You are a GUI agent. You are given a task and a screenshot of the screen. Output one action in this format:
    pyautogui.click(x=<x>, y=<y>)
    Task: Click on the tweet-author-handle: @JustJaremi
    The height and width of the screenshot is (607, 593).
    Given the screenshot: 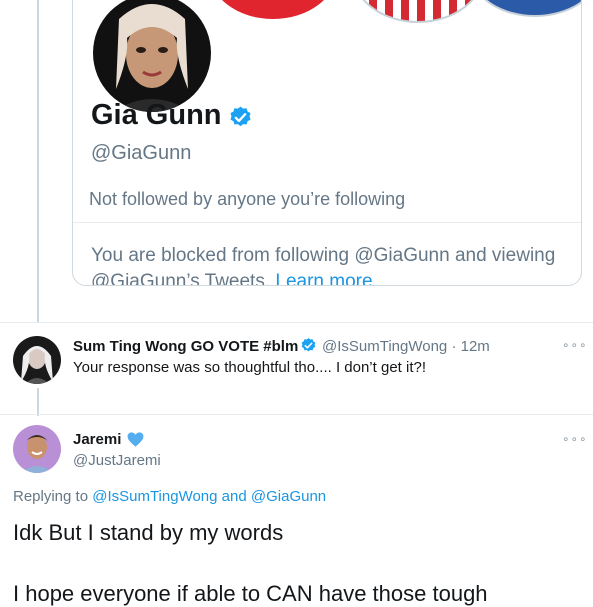 What is the action you would take?
    pyautogui.click(x=117, y=460)
    